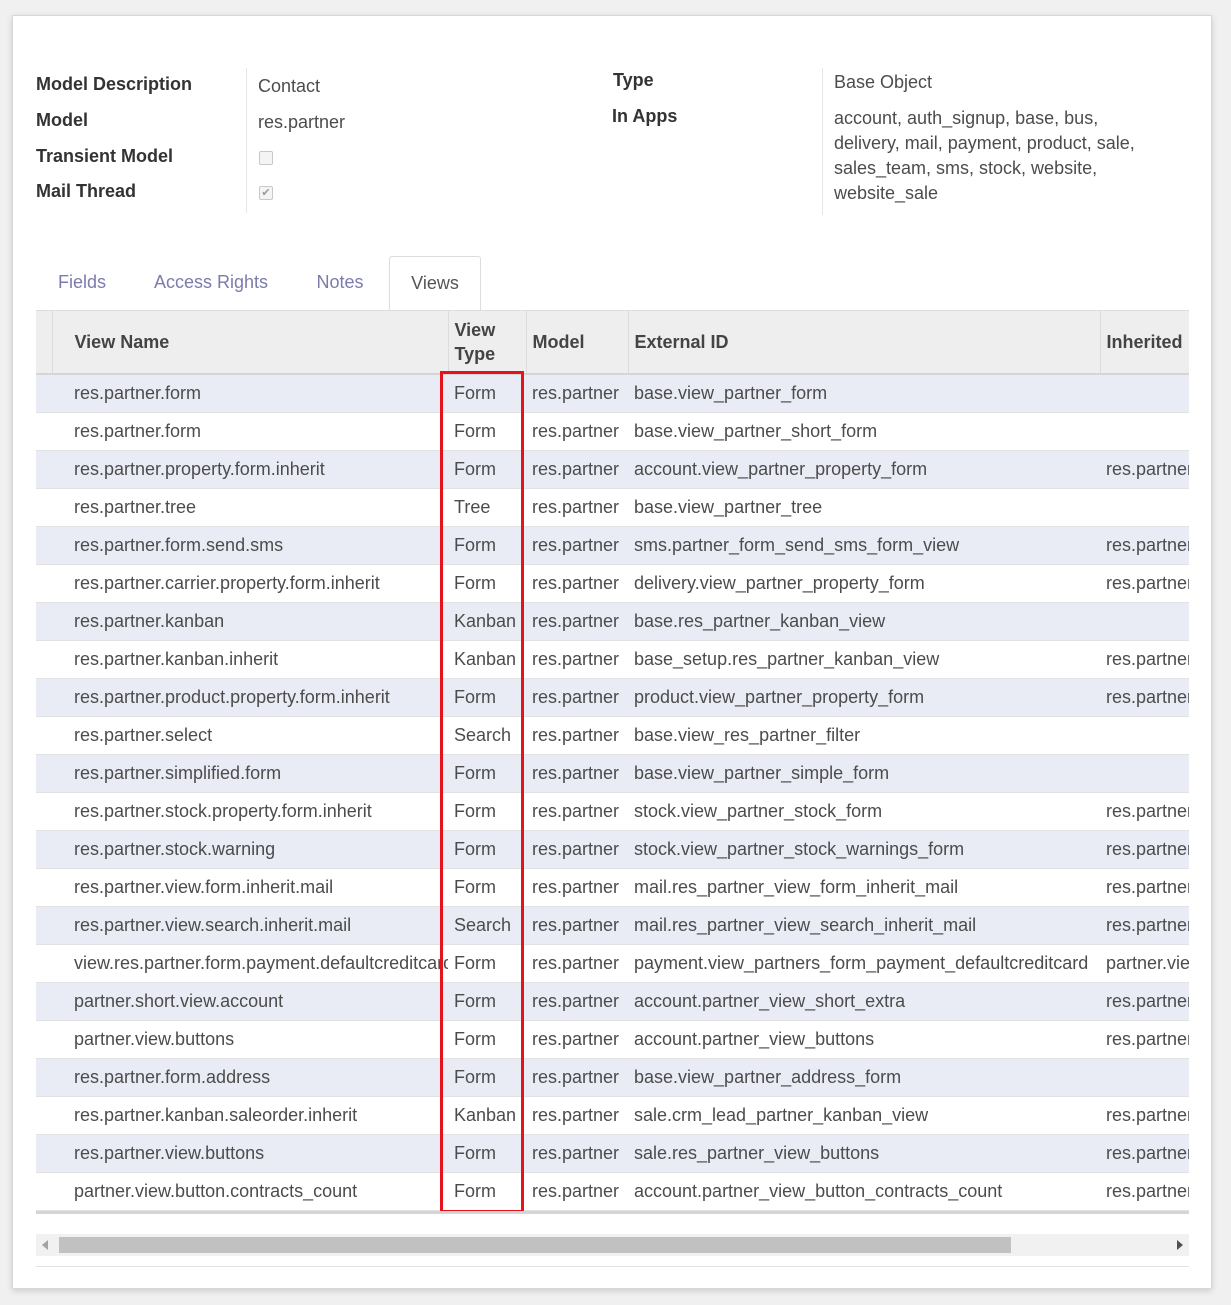 This screenshot has height=1305, width=1231. Describe the element at coordinates (1144, 343) in the screenshot. I see `header-inherited: Inherited` at that location.